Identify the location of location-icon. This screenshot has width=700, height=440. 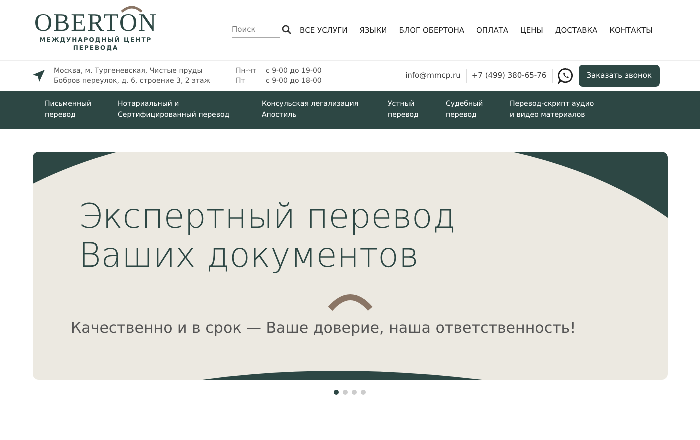
(39, 75).